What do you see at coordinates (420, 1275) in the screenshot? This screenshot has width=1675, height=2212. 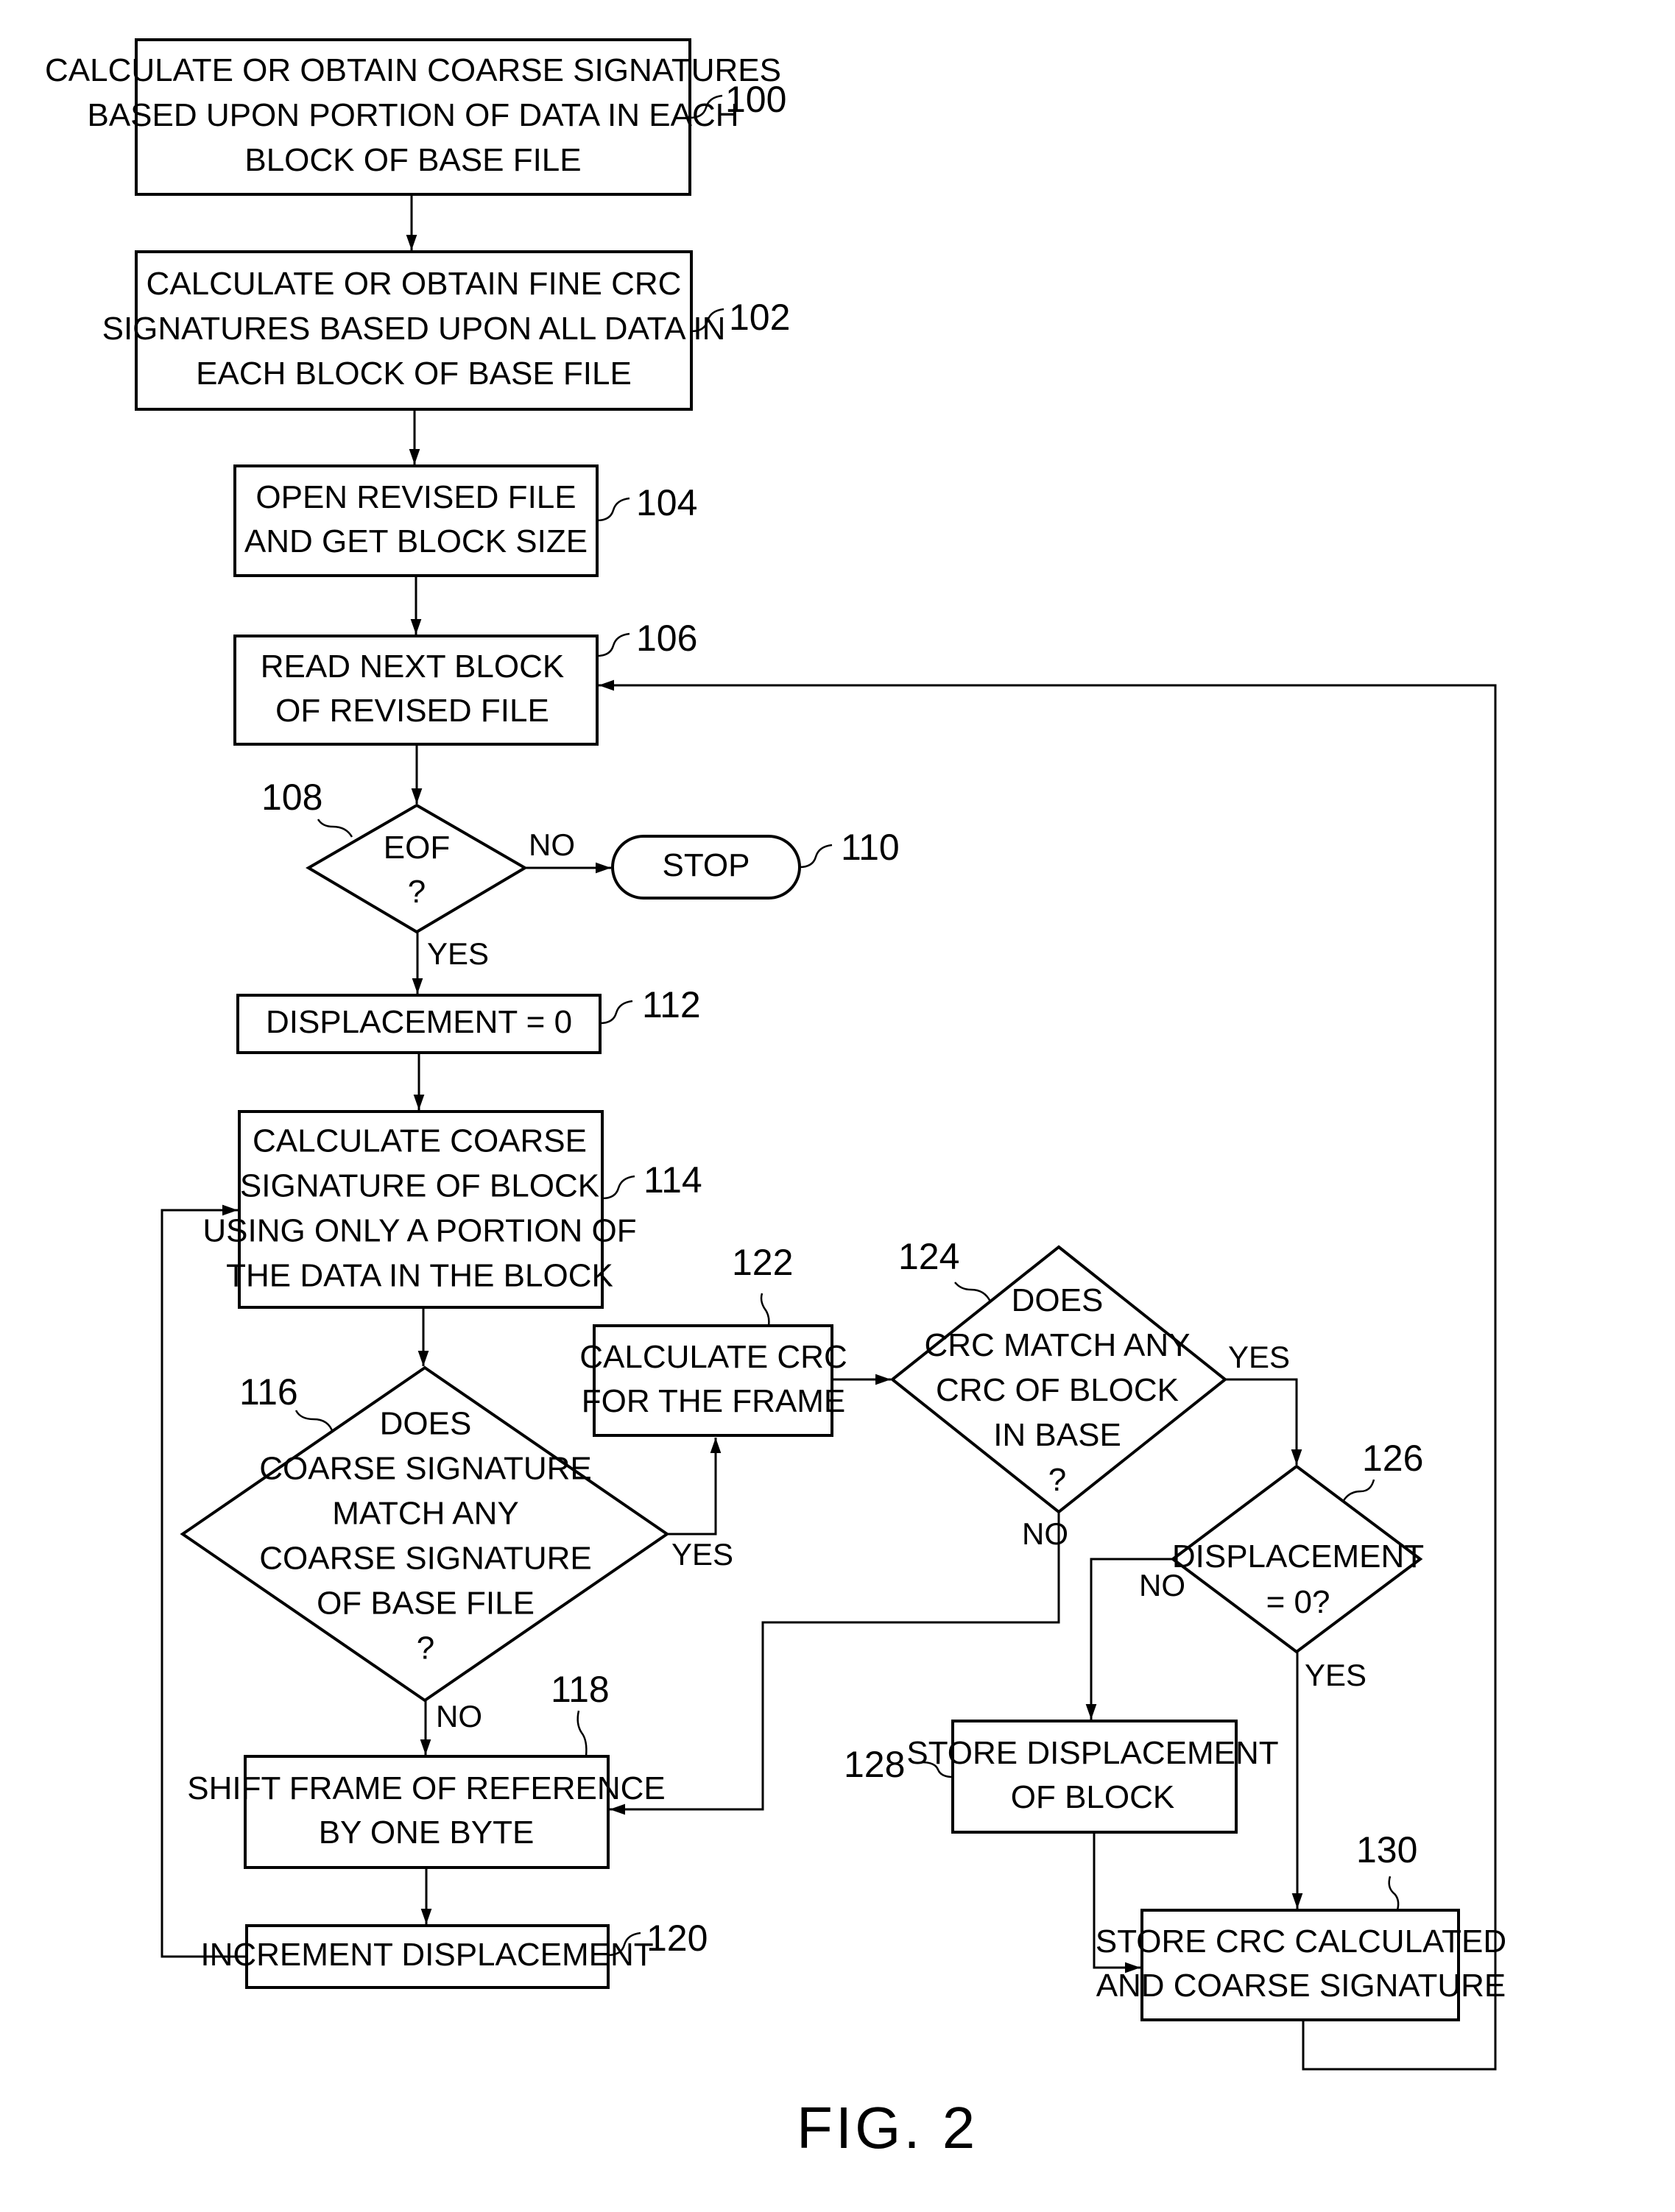 I see `node-text-line: THE DATA IN THE BLOCK` at bounding box center [420, 1275].